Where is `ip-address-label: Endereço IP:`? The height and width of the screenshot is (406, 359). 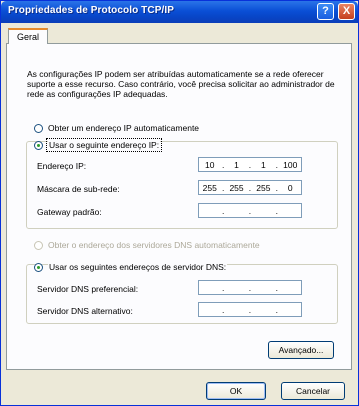
ip-address-label: Endereço IP: is located at coordinates (62, 166).